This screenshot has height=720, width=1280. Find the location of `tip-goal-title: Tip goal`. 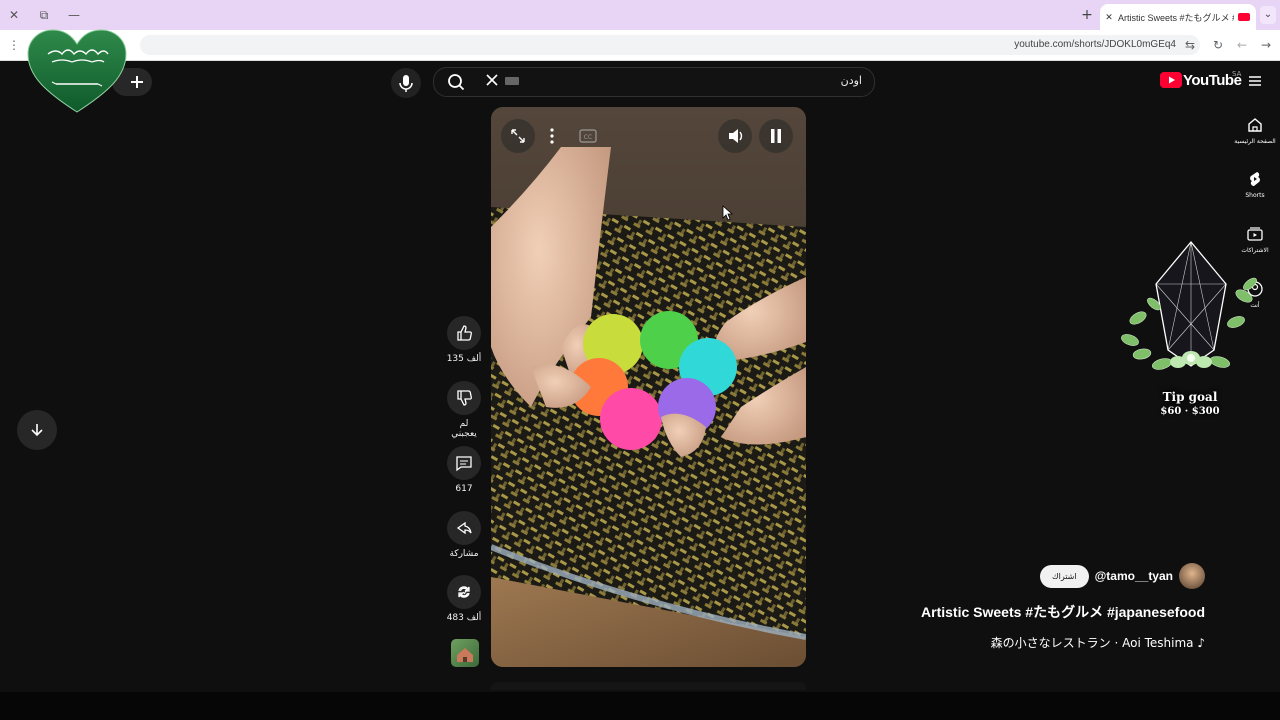

tip-goal-title: Tip goal is located at coordinates (1190, 397).